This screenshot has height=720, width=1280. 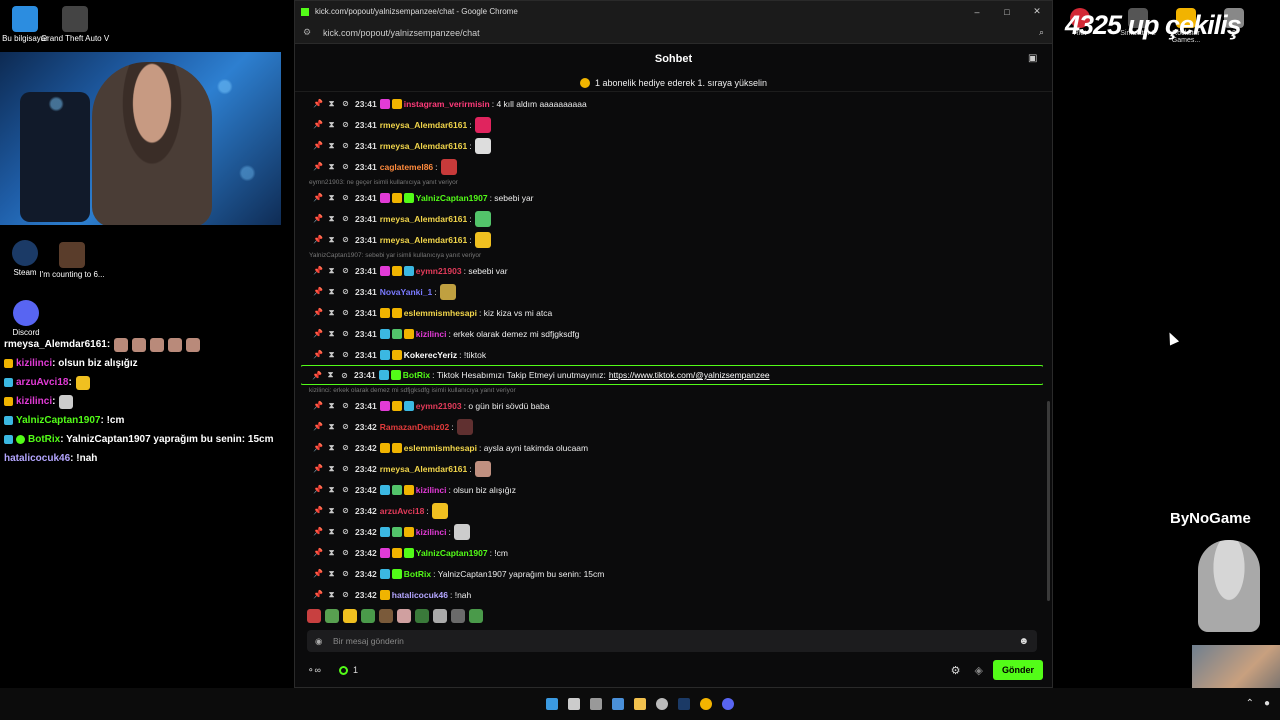 I want to click on chat-message: 📌 ⧗ ⊘ 23:42 hatalicocuk46: !nah, so click(x=672, y=593).